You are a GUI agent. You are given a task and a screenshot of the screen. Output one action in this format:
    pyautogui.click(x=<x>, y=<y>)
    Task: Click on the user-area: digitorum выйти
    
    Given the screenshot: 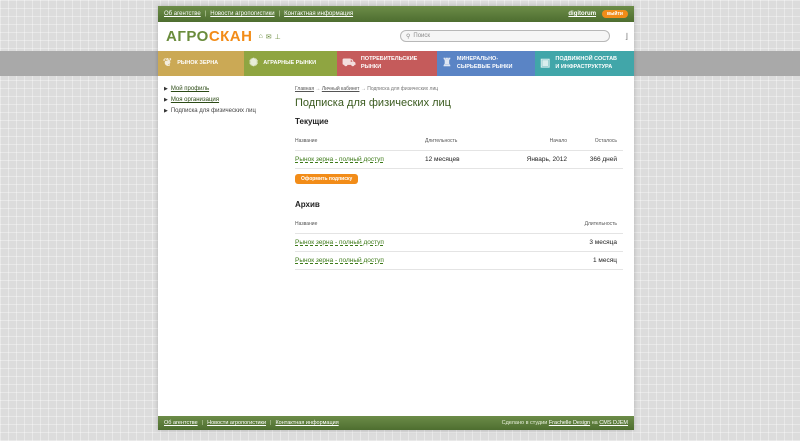 What is the action you would take?
    pyautogui.click(x=598, y=14)
    